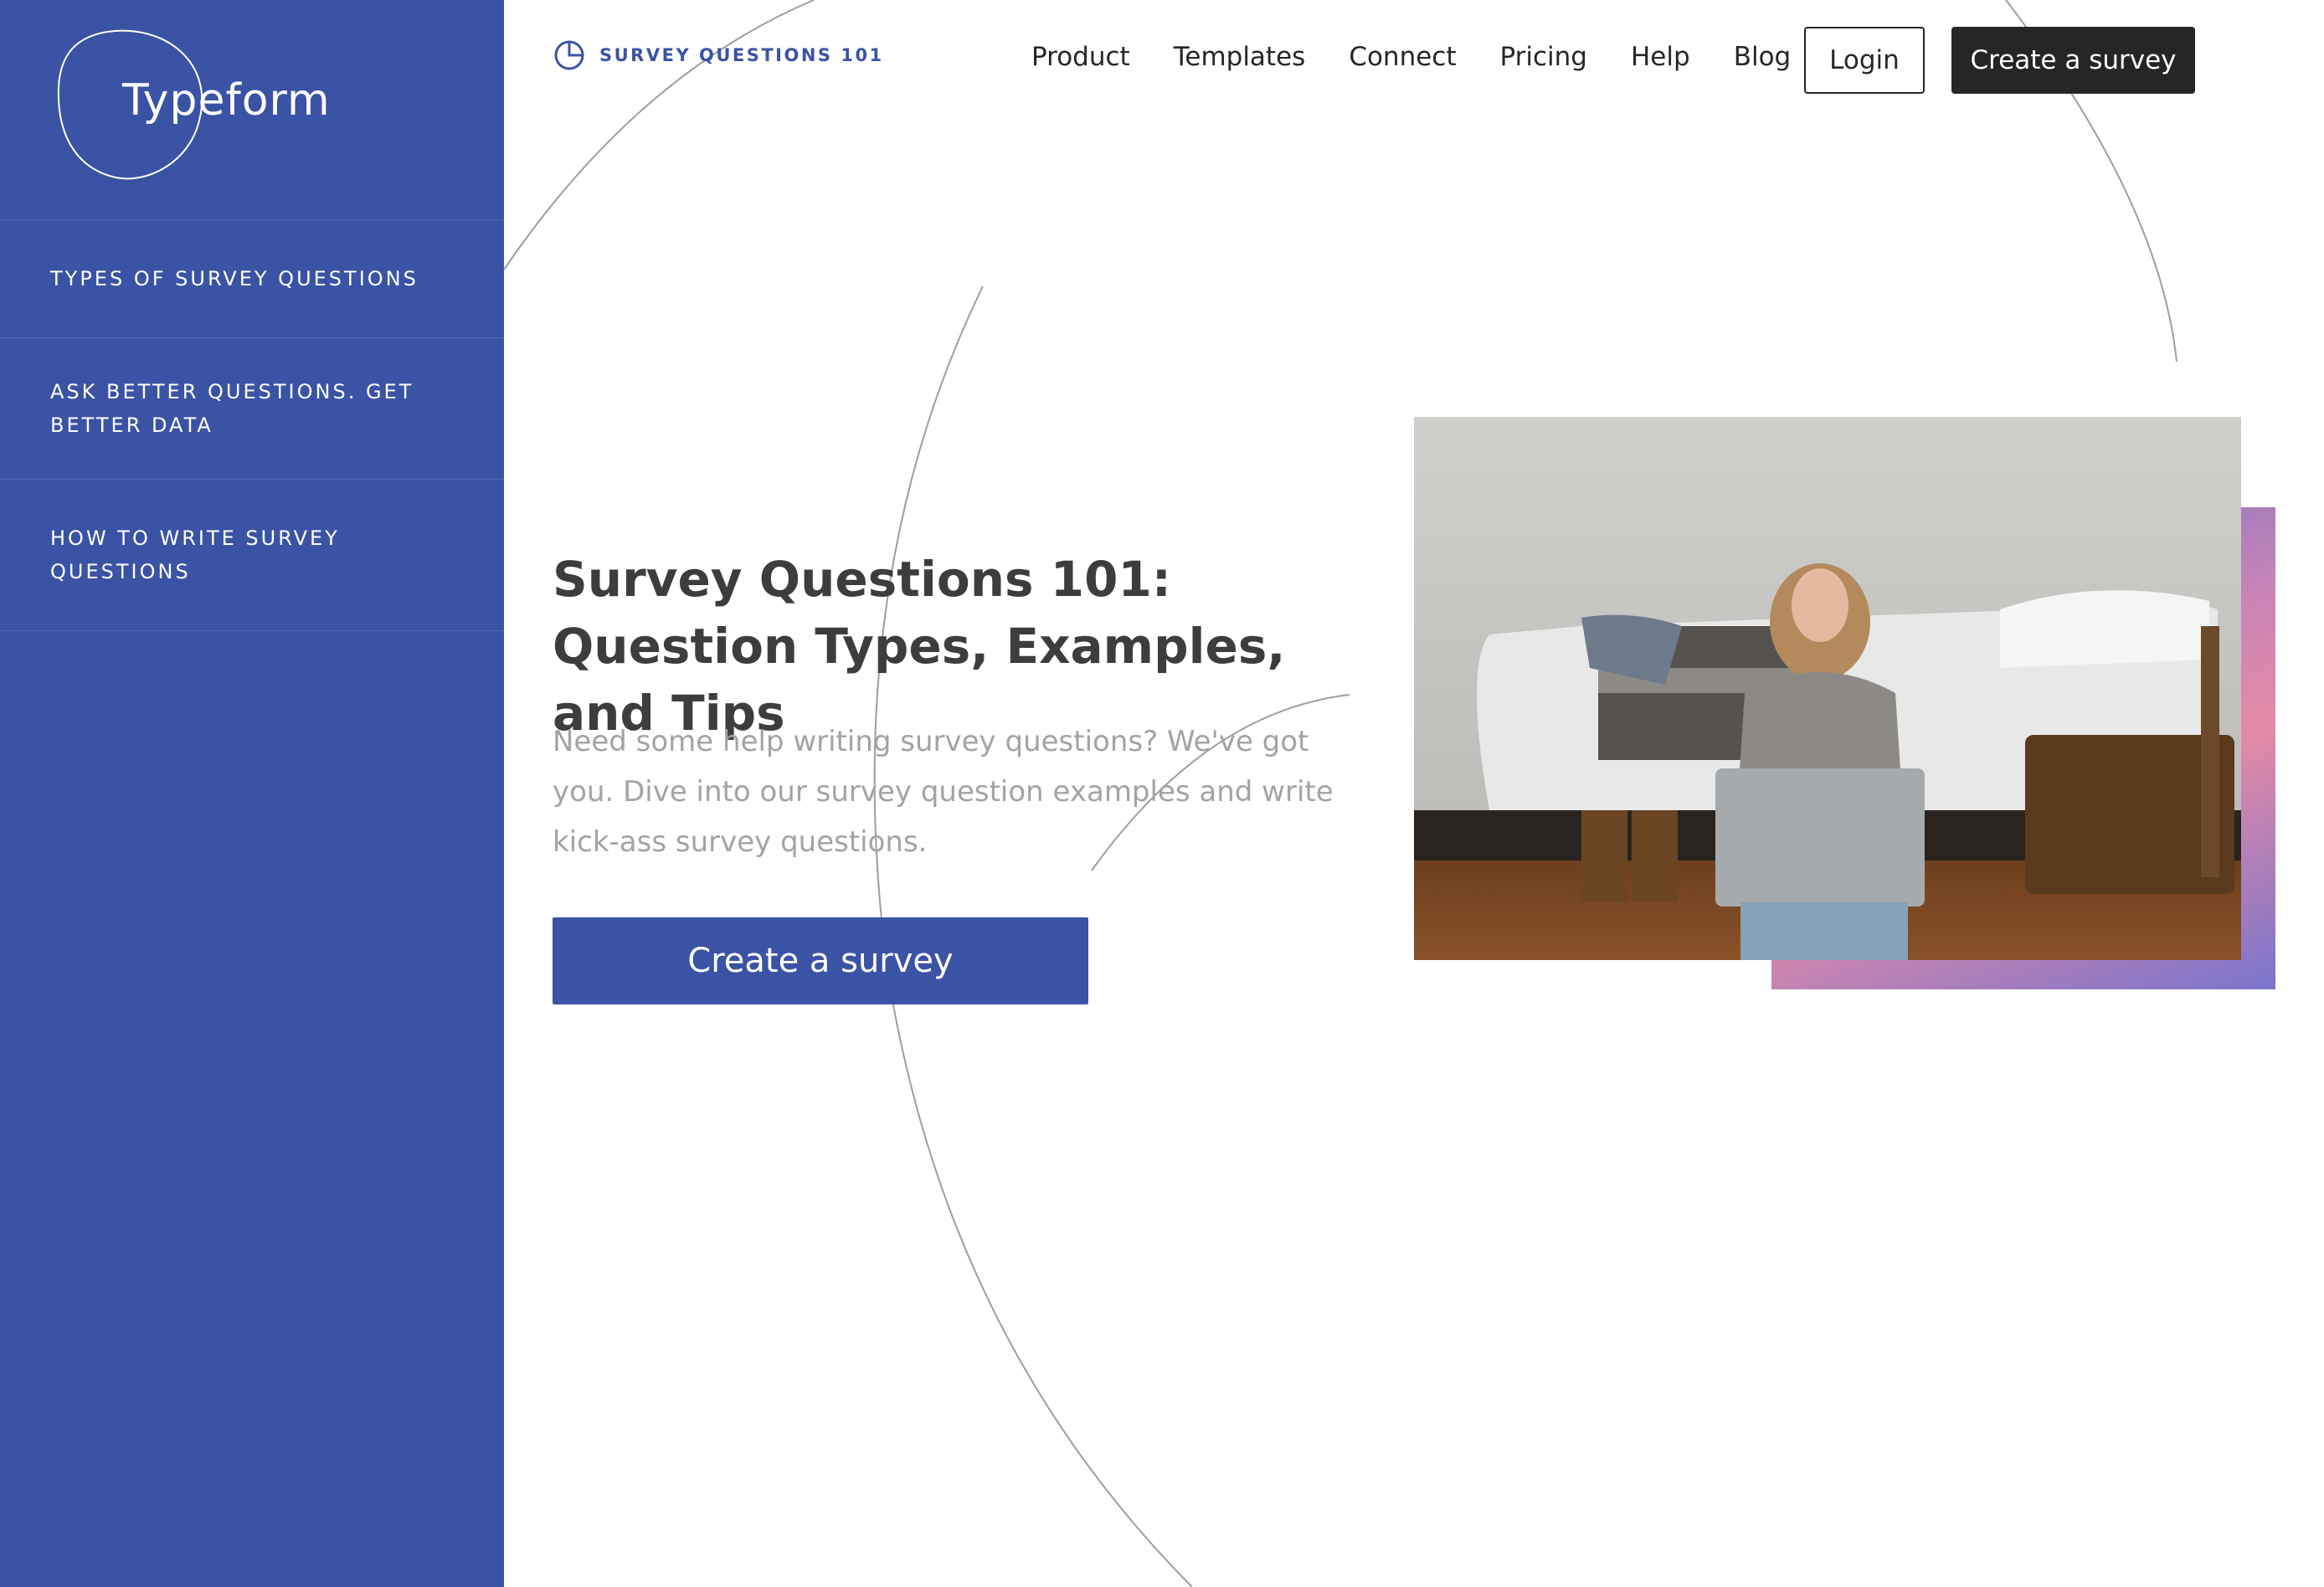 The width and height of the screenshot is (2324, 1587). What do you see at coordinates (1402, 57) in the screenshot?
I see `nav-connect: Connect` at bounding box center [1402, 57].